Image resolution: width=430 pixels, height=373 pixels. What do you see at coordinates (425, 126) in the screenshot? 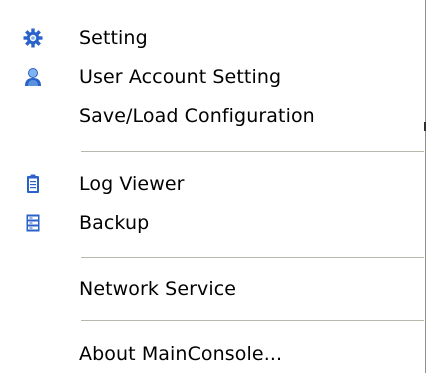
I see `submenu-marker` at bounding box center [425, 126].